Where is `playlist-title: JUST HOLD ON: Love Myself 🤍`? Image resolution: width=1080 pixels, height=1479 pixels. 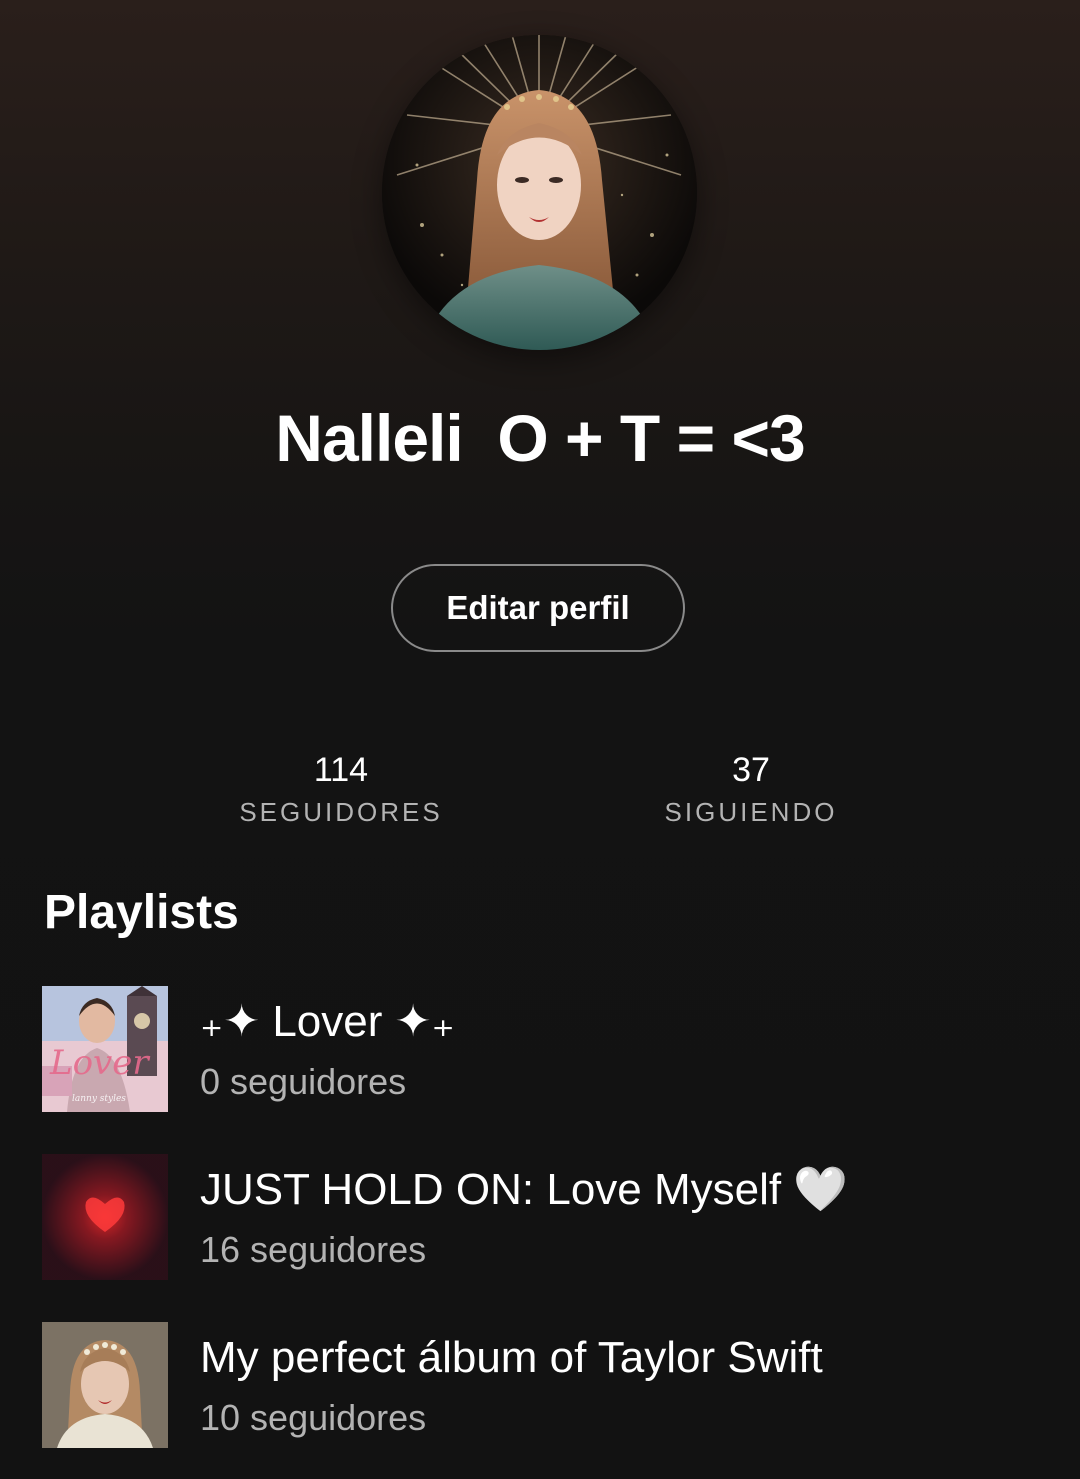
playlist-title: JUST HOLD ON: Love Myself 🤍 is located at coordinates (524, 1189).